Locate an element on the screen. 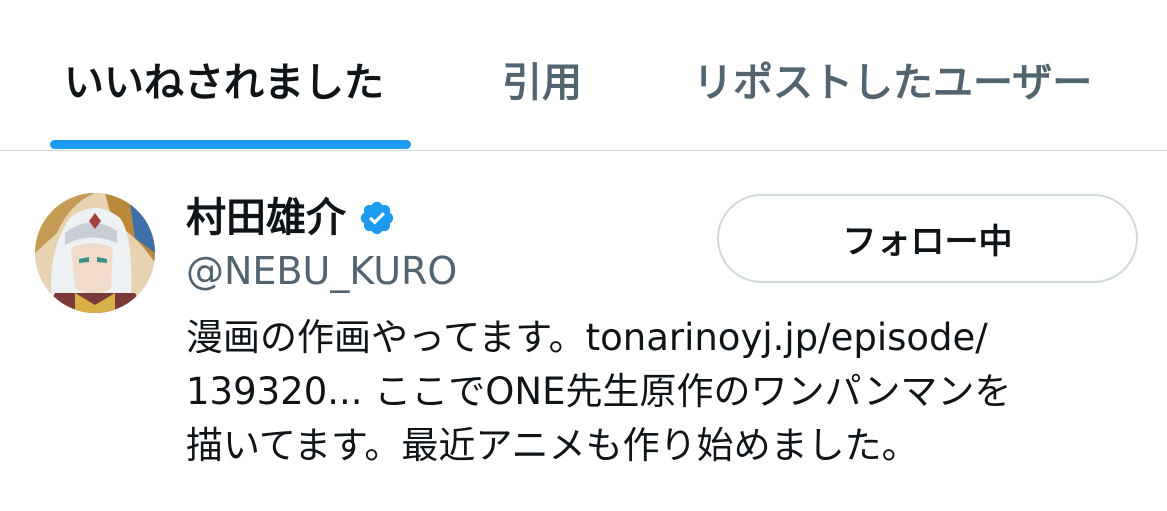 This screenshot has width=1167, height=511. verified-badge-icon is located at coordinates (377, 218).